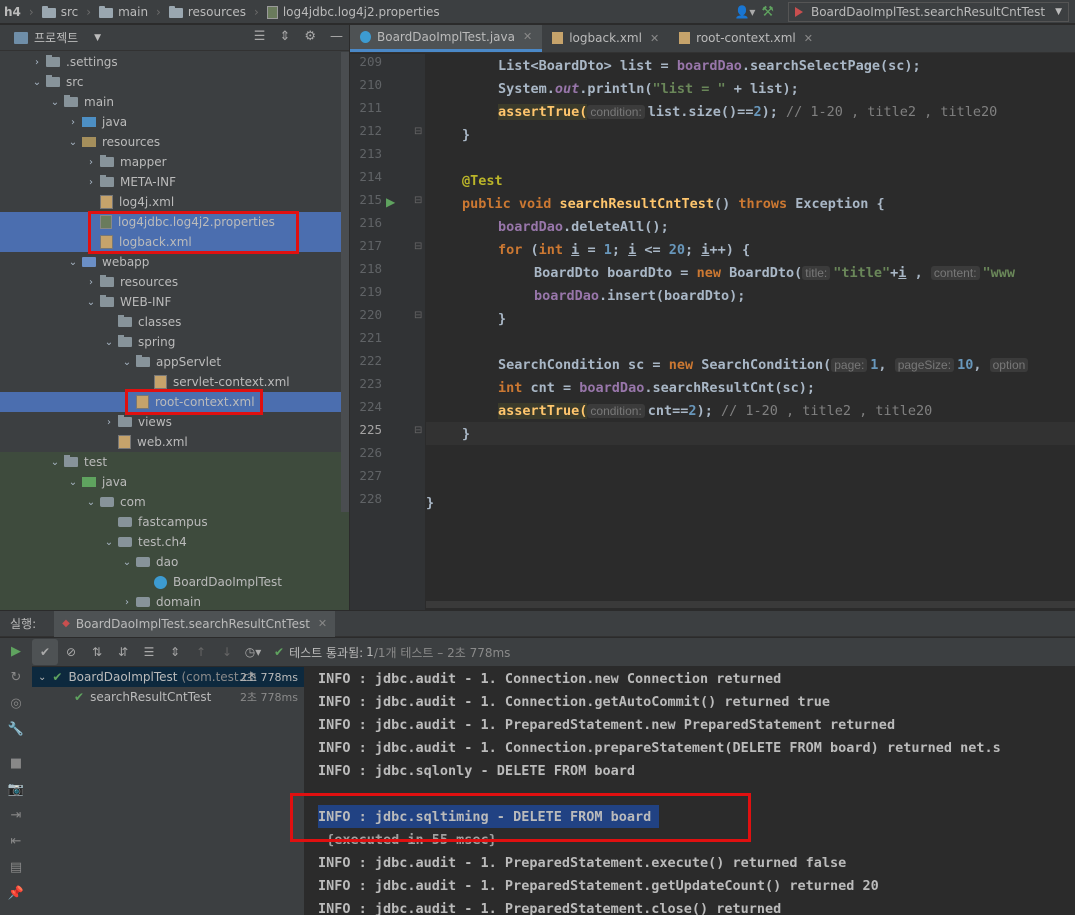 The height and width of the screenshot is (915, 1075). What do you see at coordinates (174, 422) in the screenshot?
I see `tree-item: › views` at bounding box center [174, 422].